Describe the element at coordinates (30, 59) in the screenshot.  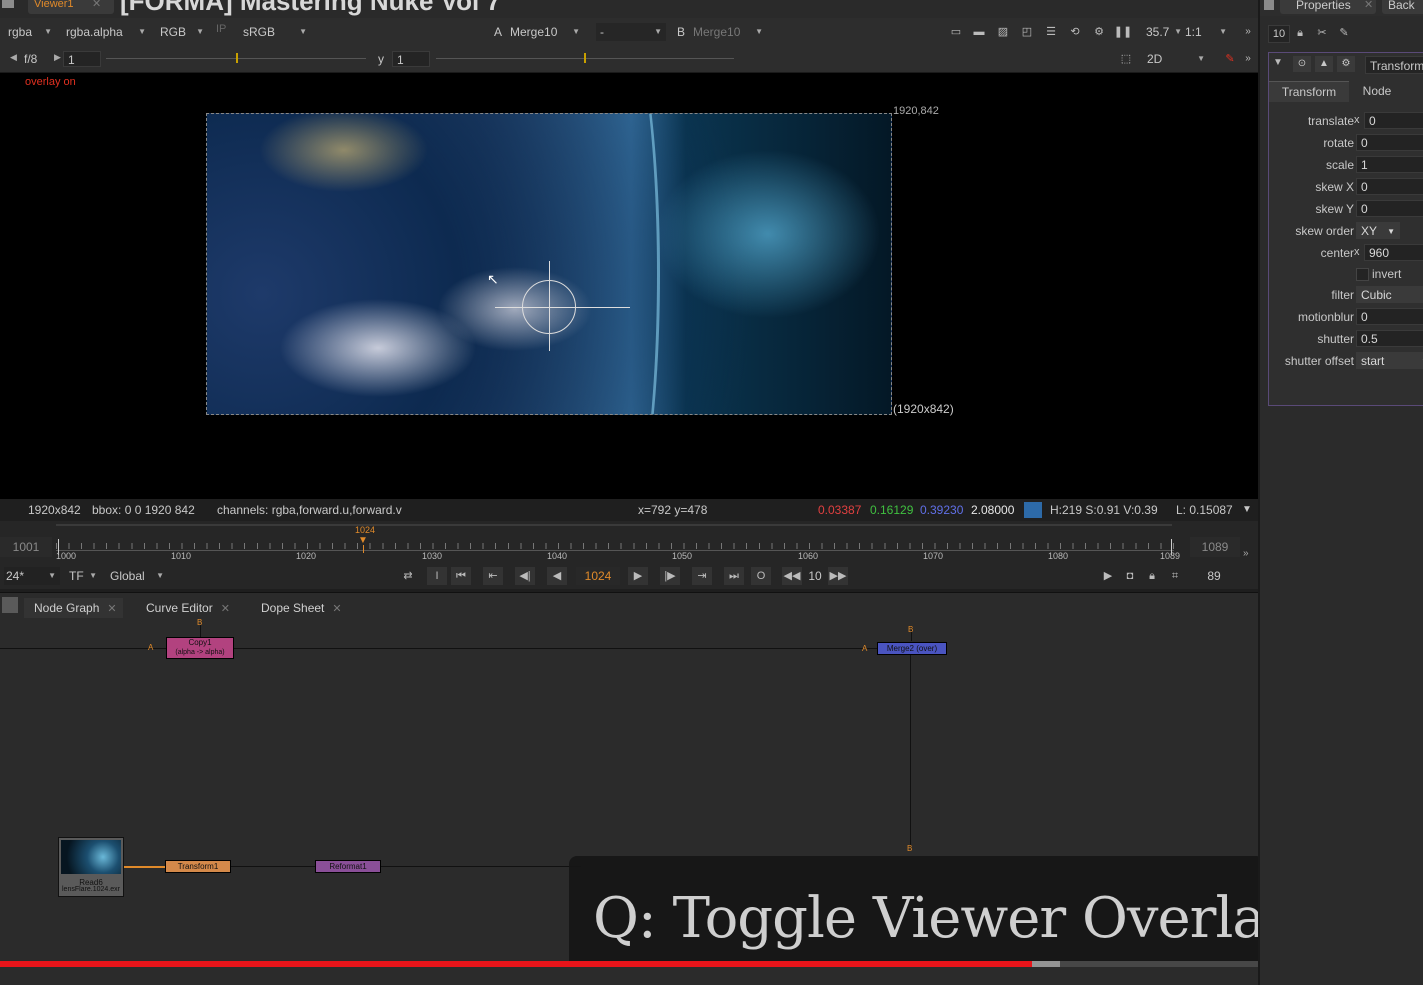
I see `fstop-label: f/8` at that location.